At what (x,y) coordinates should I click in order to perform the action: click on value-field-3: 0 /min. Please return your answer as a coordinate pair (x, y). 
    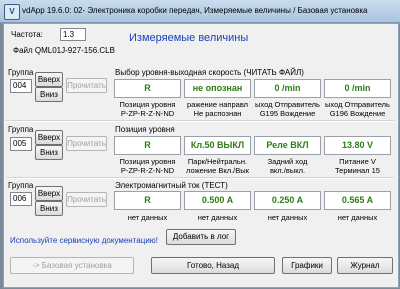
    Looking at the image, I should click on (287, 88).